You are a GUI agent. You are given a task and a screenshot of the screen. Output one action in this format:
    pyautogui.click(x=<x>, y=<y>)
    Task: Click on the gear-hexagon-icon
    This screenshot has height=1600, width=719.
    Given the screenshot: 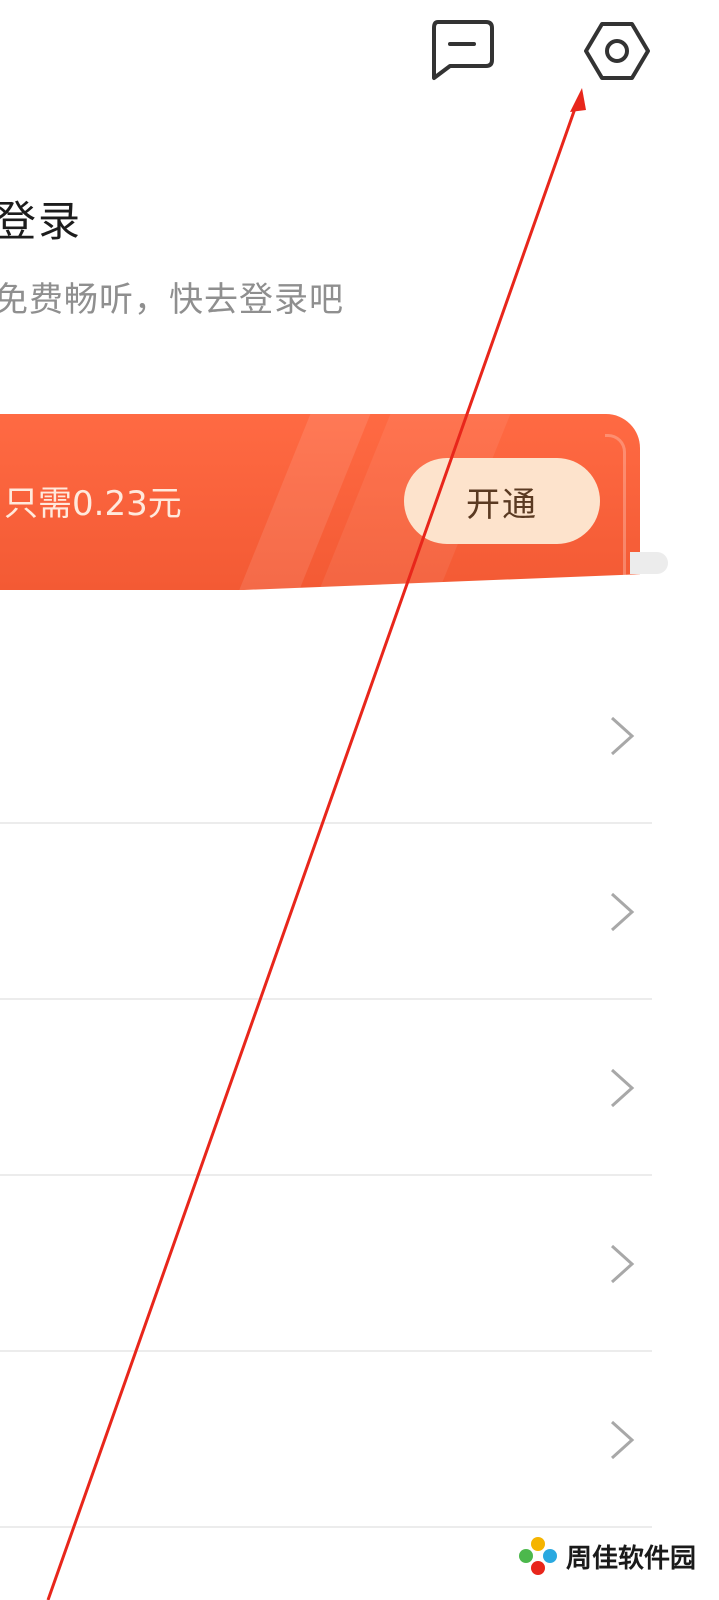 What is the action you would take?
    pyautogui.click(x=617, y=51)
    